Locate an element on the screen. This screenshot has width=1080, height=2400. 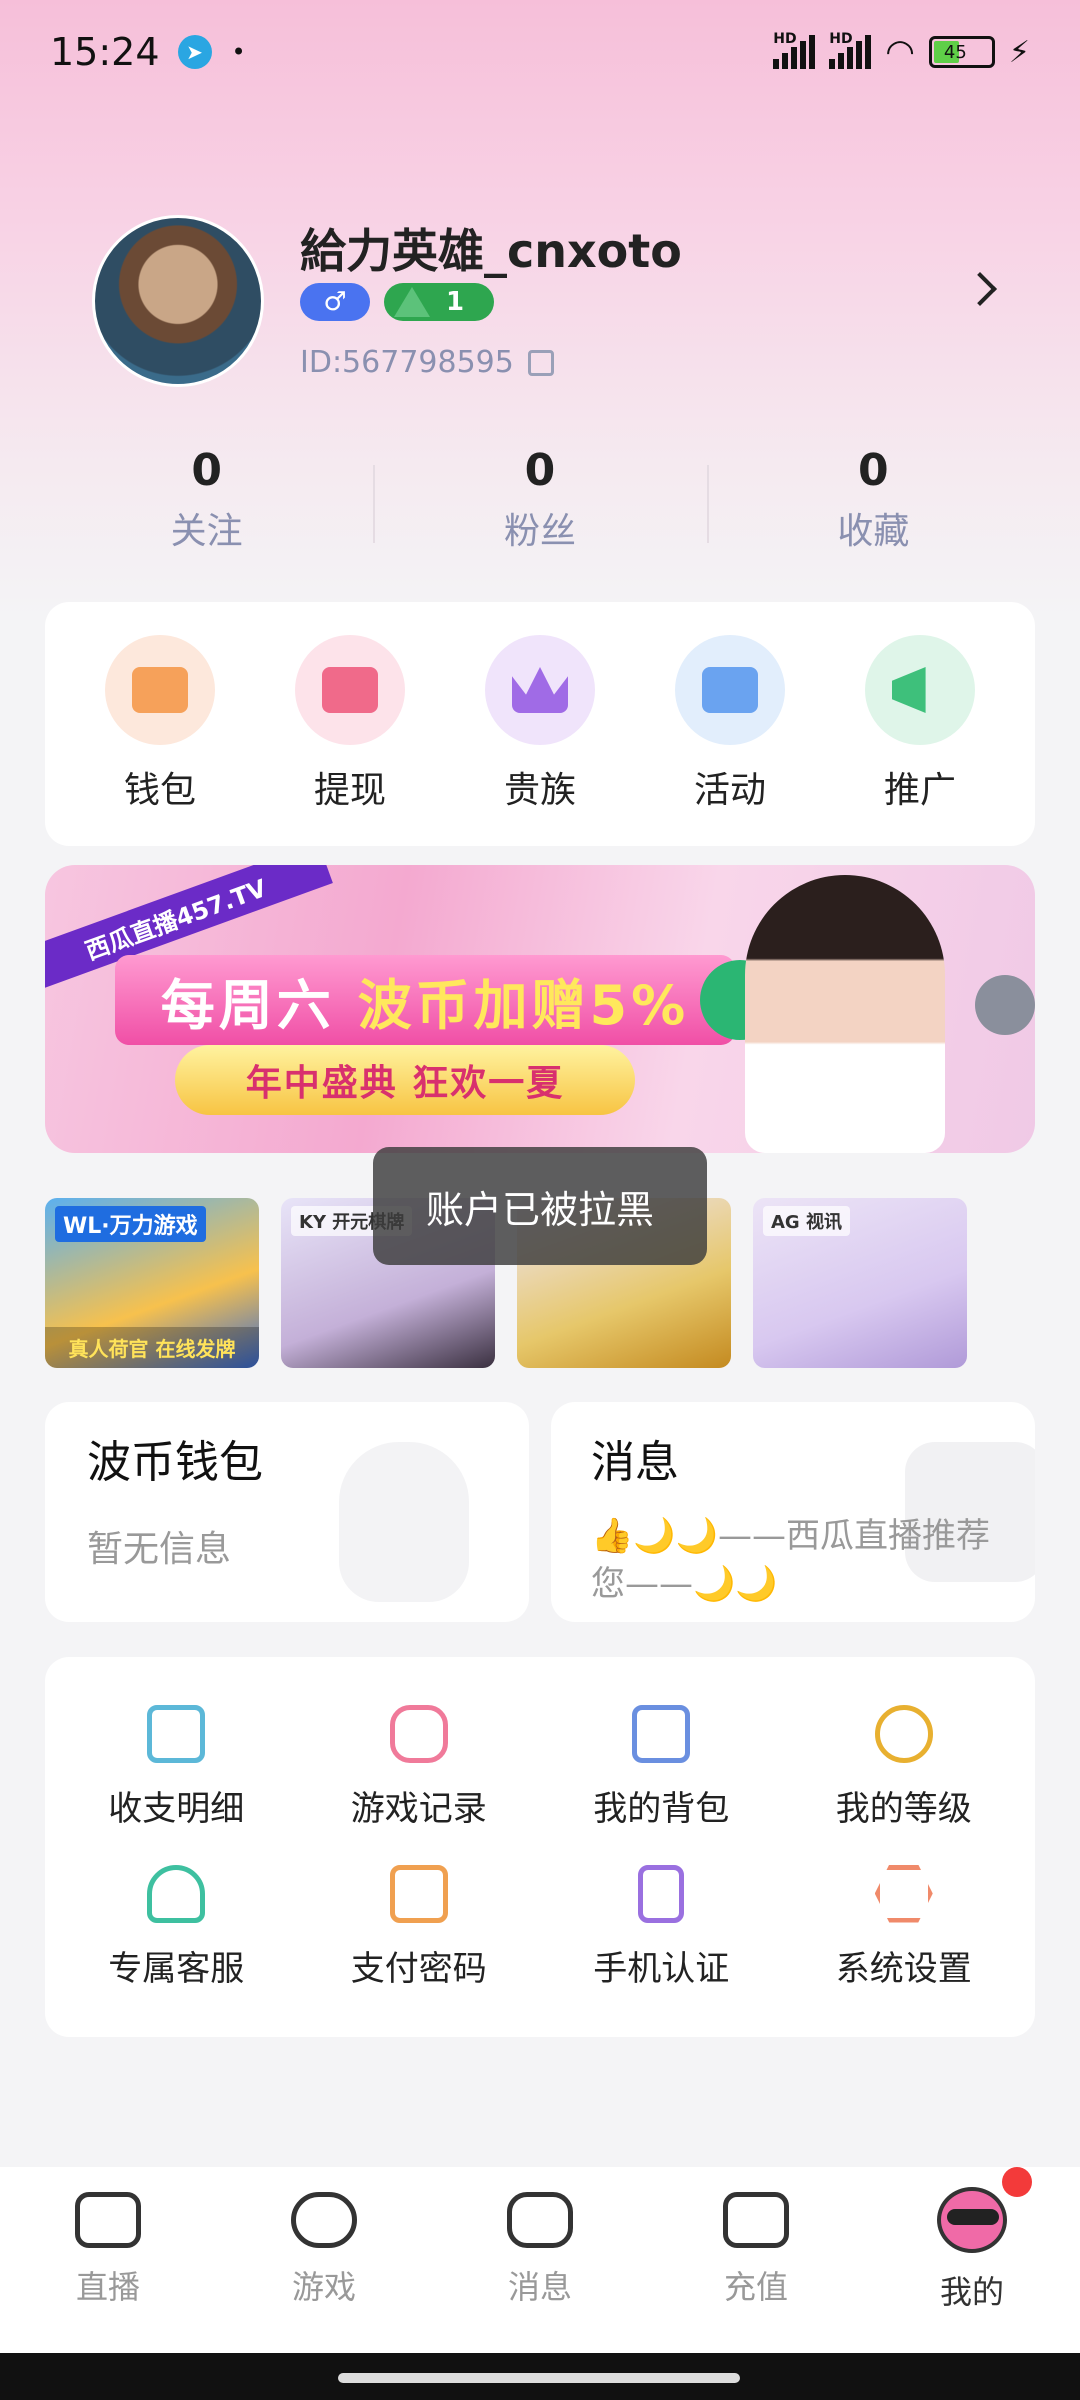
gamepad-tab-icon is located at coordinates (324, 2220).